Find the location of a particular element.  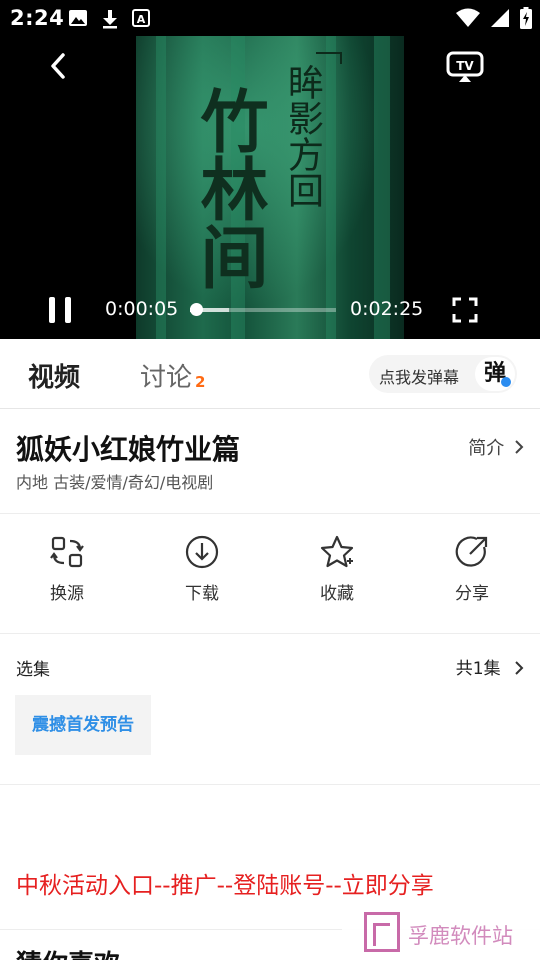

intro-link: 简介 is located at coordinates (496, 447).